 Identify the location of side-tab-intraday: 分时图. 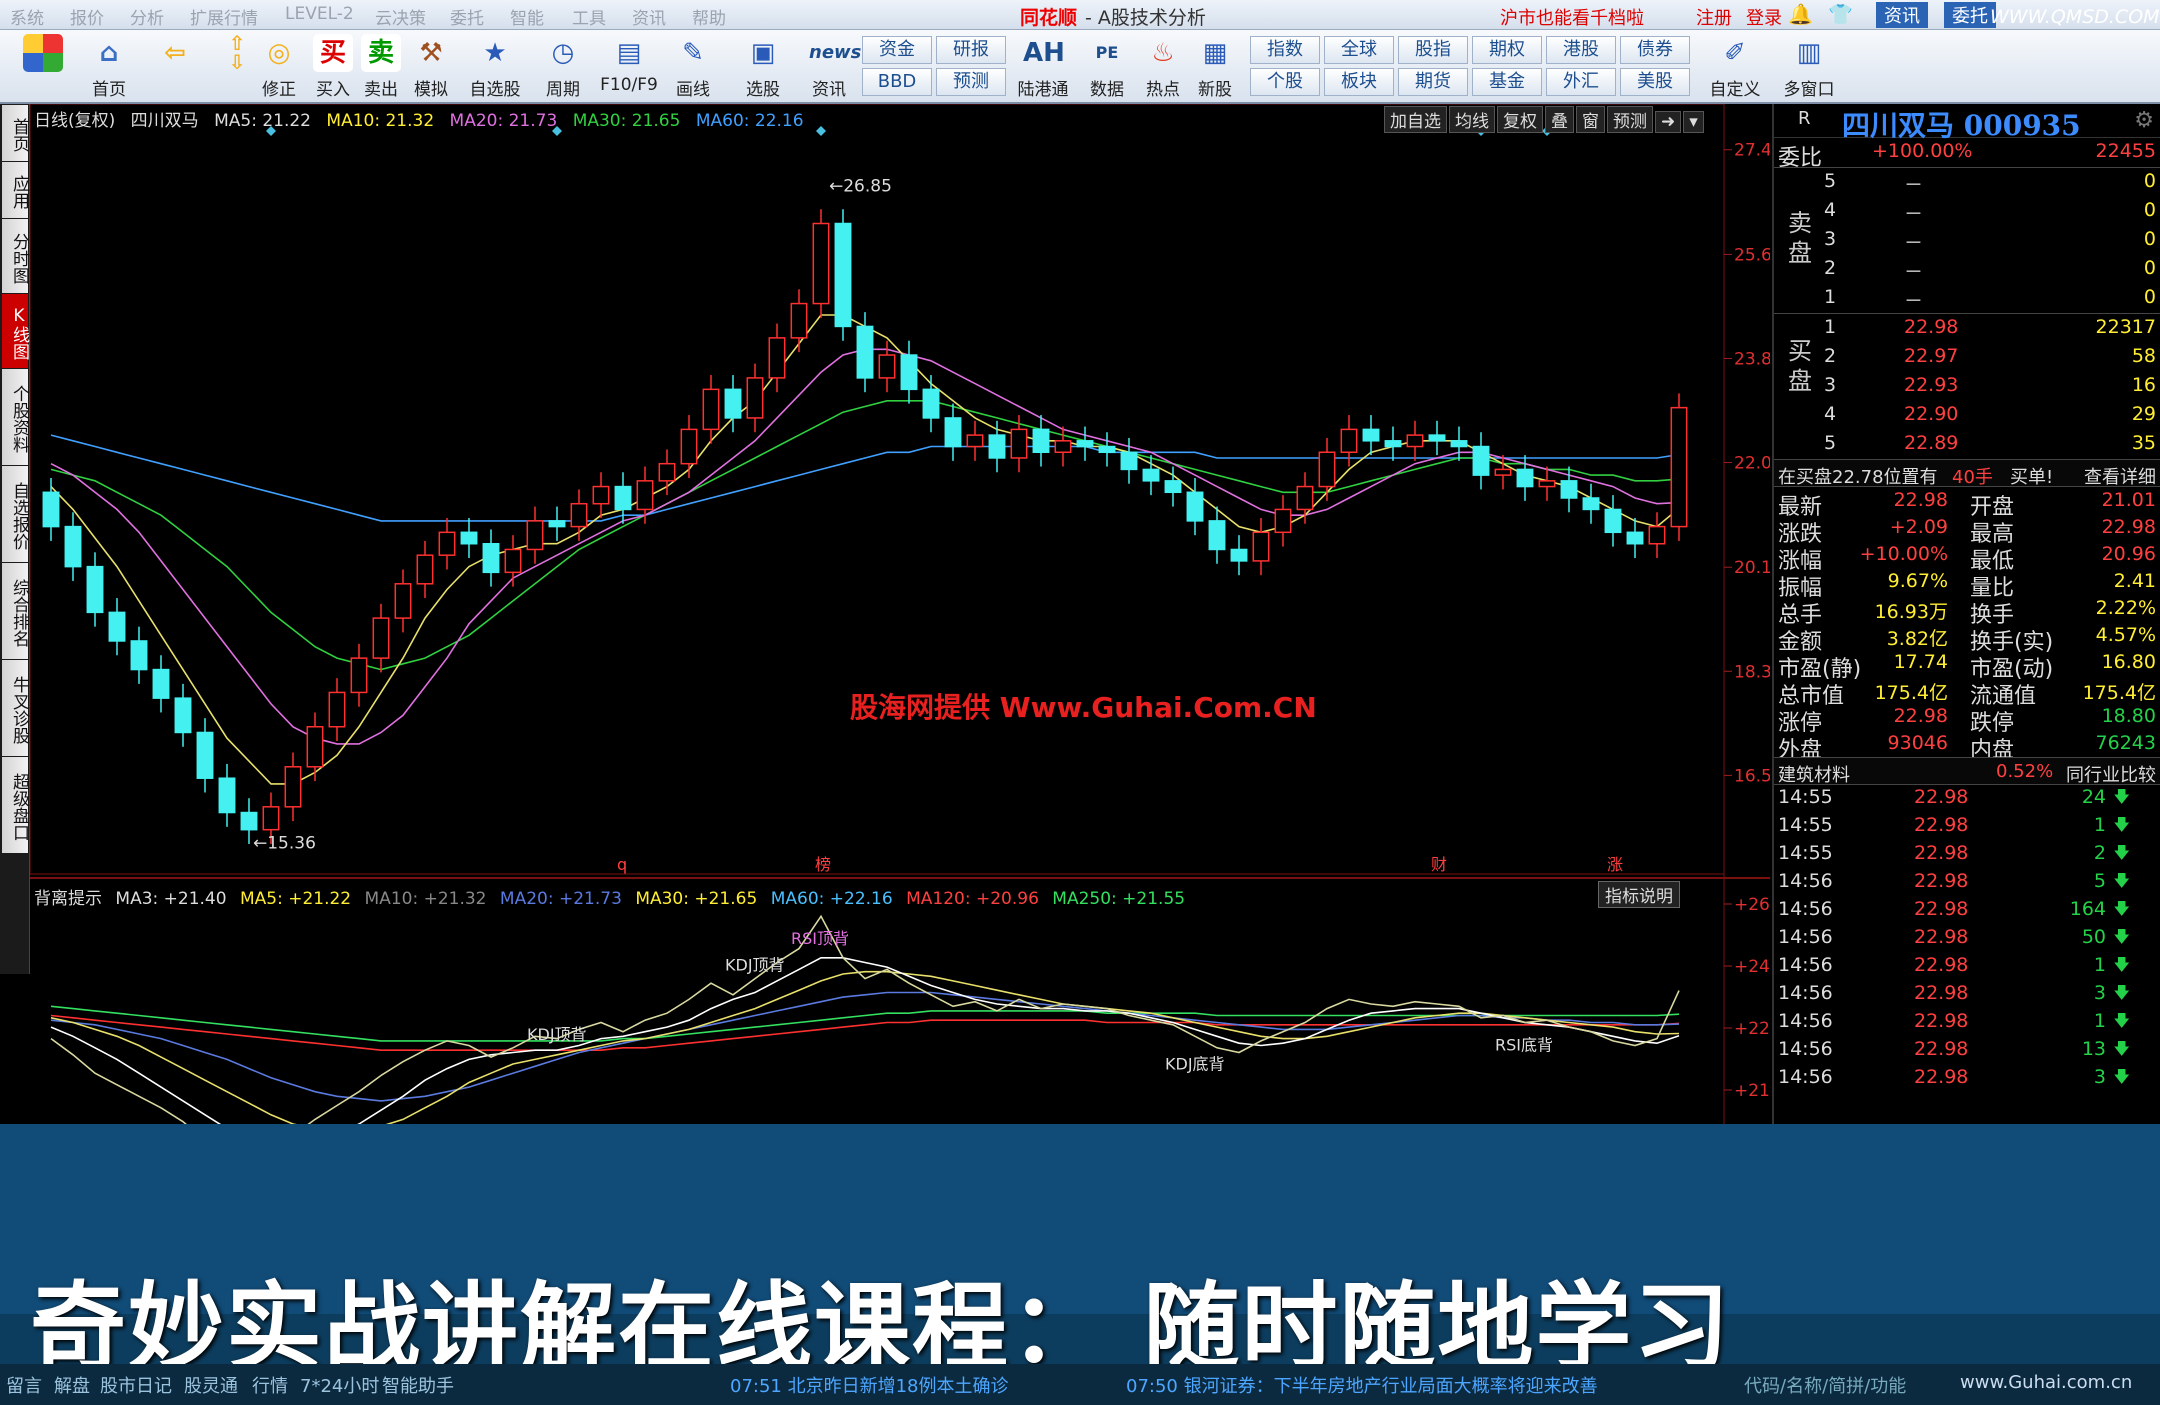
(15, 256).